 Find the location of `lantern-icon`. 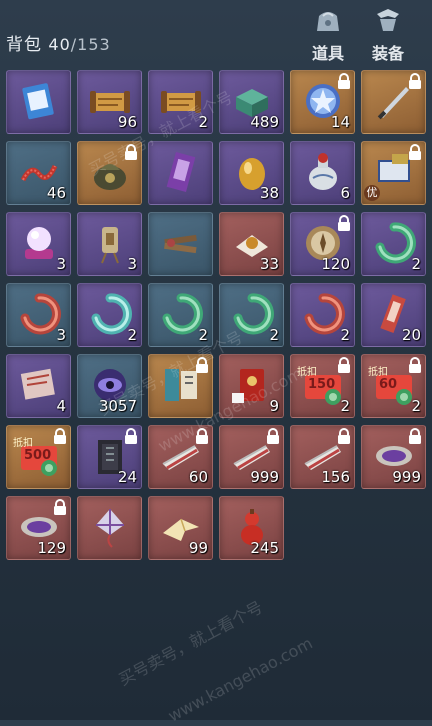

lantern-icon is located at coordinates (110, 243).